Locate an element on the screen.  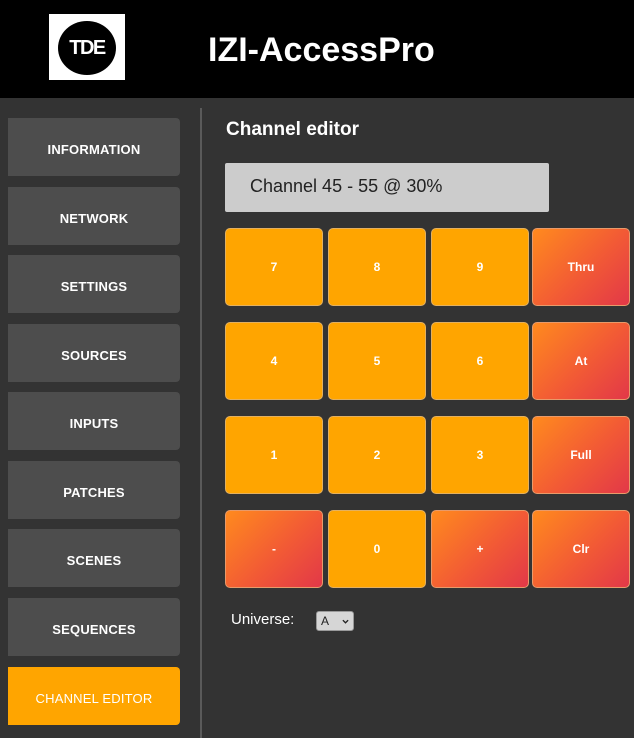
channel-command-display: Channel 45 - 55 @ 30% is located at coordinates (387, 187).